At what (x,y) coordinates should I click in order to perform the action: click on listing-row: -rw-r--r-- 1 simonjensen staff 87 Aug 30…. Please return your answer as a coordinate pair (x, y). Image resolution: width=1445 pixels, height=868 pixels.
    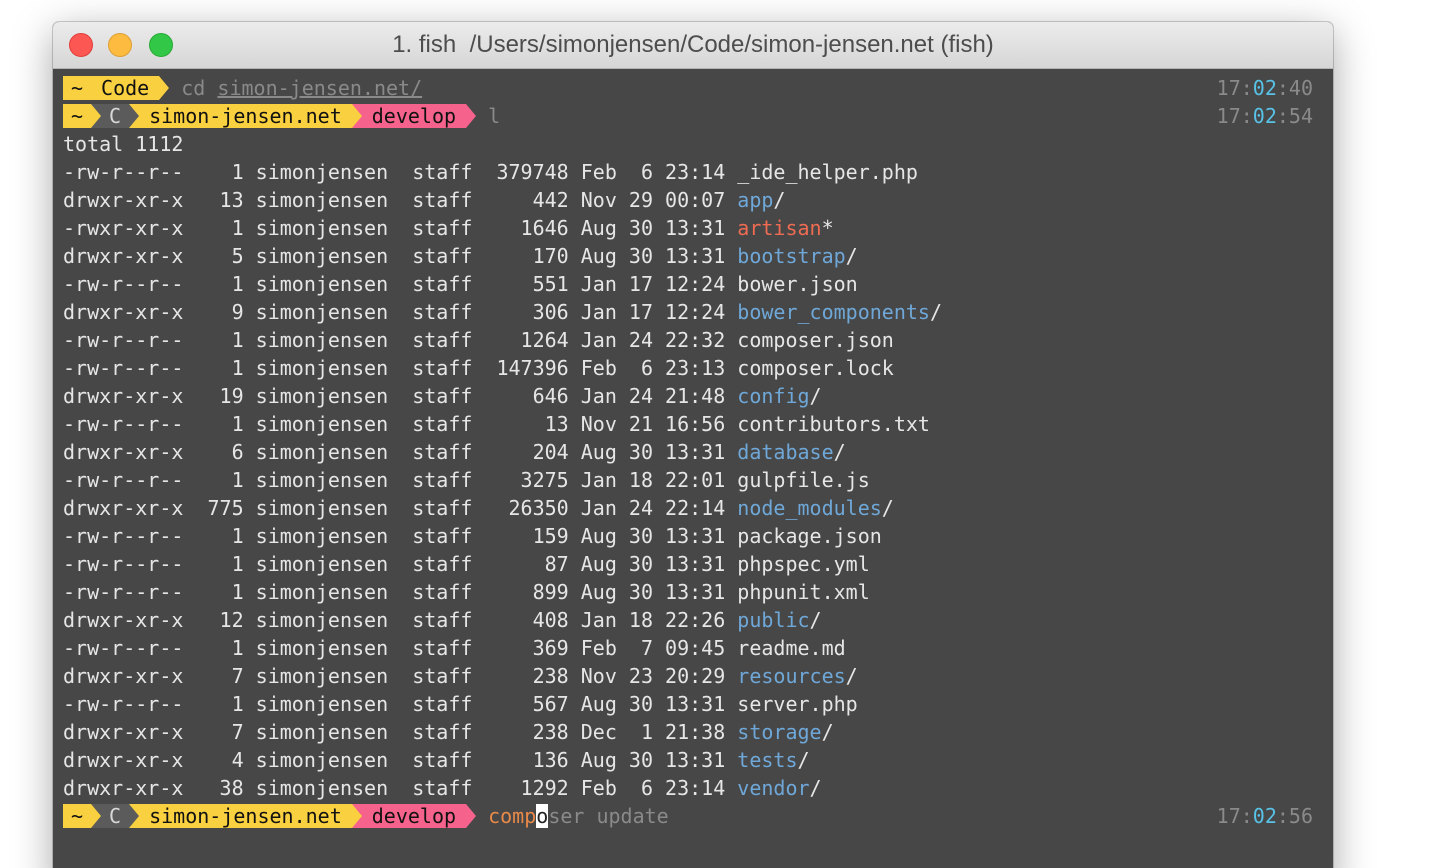
    Looking at the image, I should click on (698, 564).